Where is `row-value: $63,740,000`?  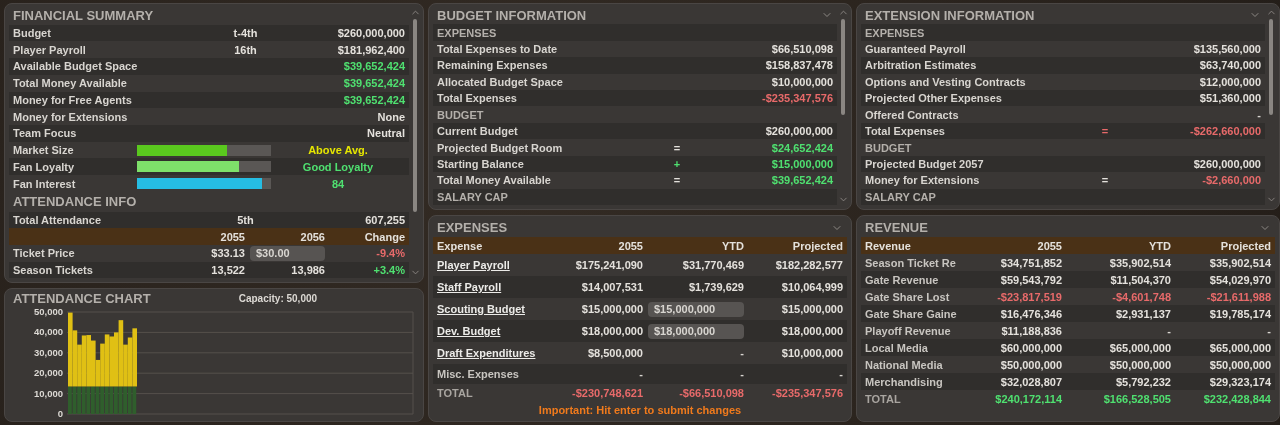
row-value: $63,740,000 is located at coordinates (1229, 65).